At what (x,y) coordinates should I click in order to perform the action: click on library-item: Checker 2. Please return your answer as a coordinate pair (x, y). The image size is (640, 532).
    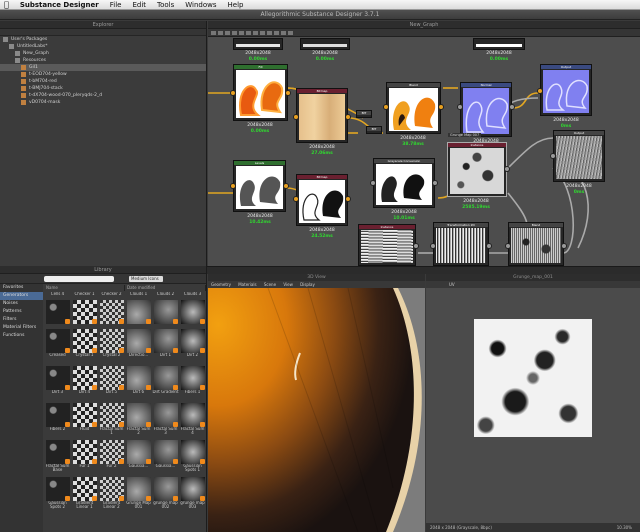
    Looking at the image, I should click on (111, 310).